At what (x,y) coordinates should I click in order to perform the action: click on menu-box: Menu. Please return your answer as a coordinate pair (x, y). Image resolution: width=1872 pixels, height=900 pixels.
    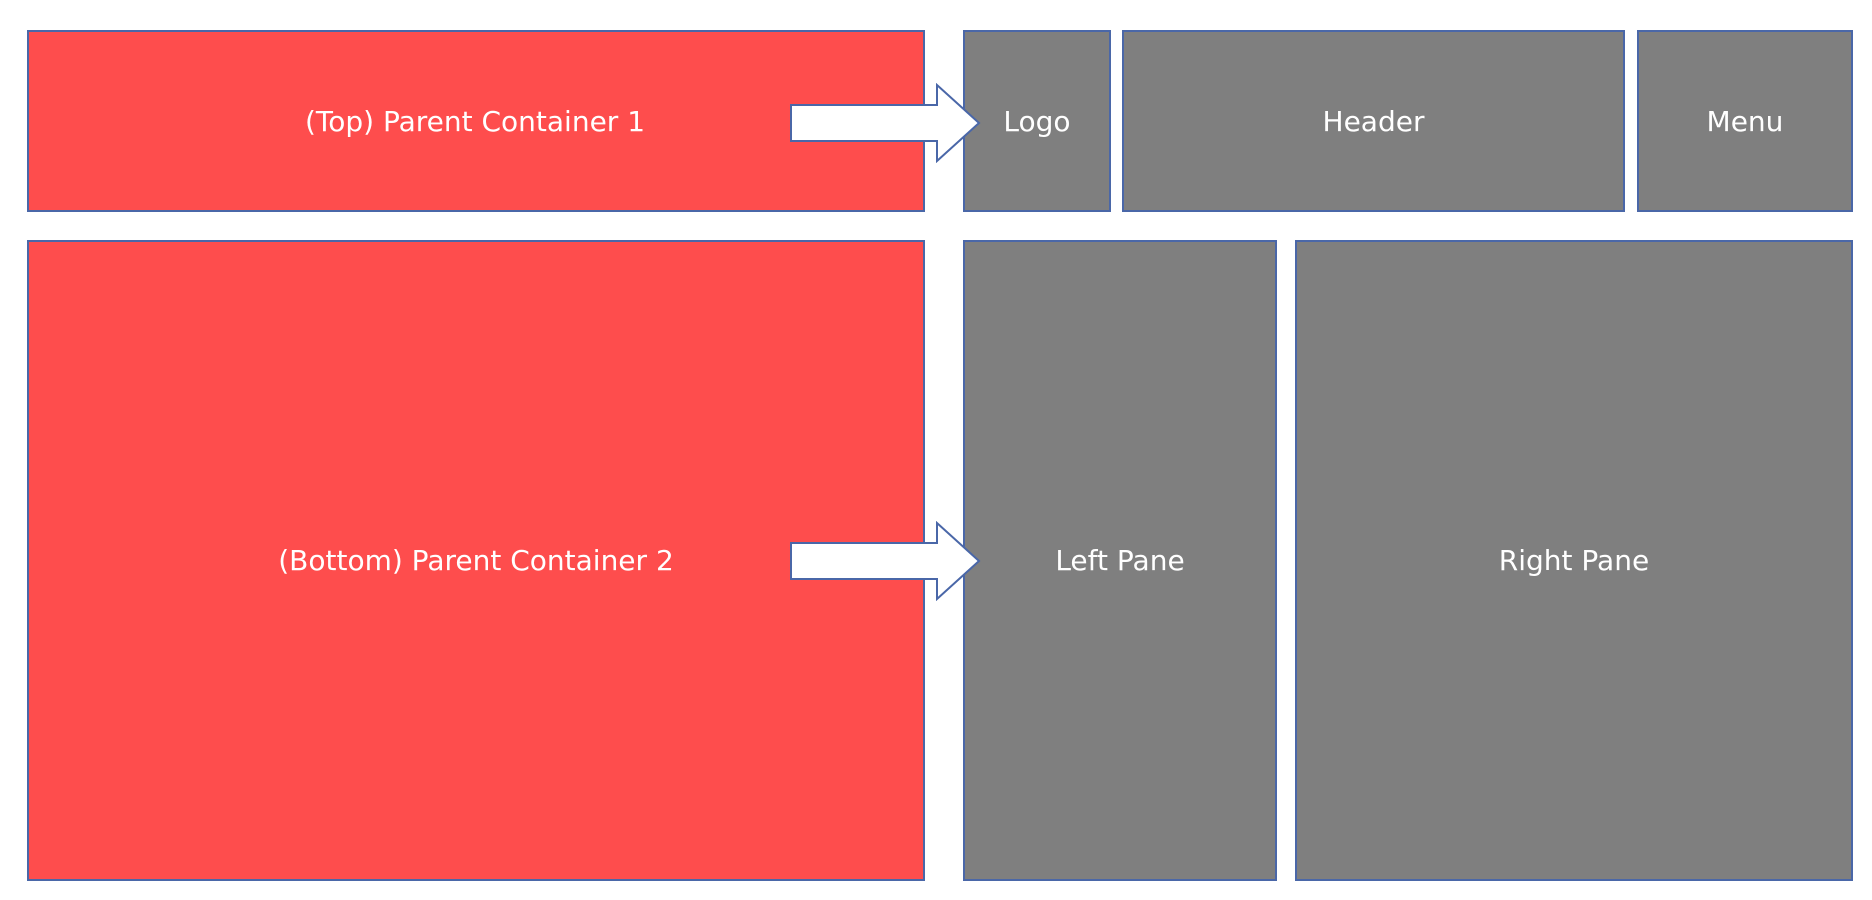
    Looking at the image, I should click on (1745, 121).